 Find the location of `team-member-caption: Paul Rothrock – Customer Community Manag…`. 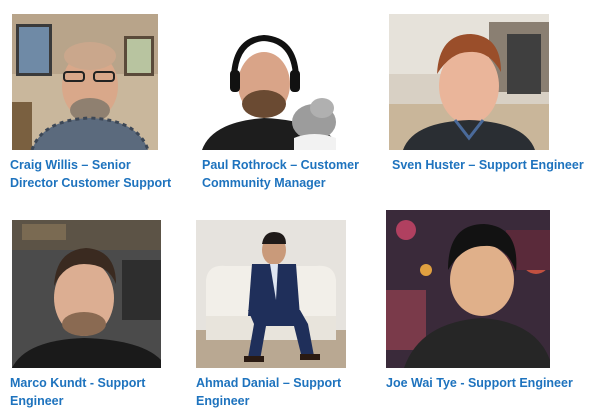

team-member-caption: Paul Rothrock – Customer Community Manag… is located at coordinates (280, 174).